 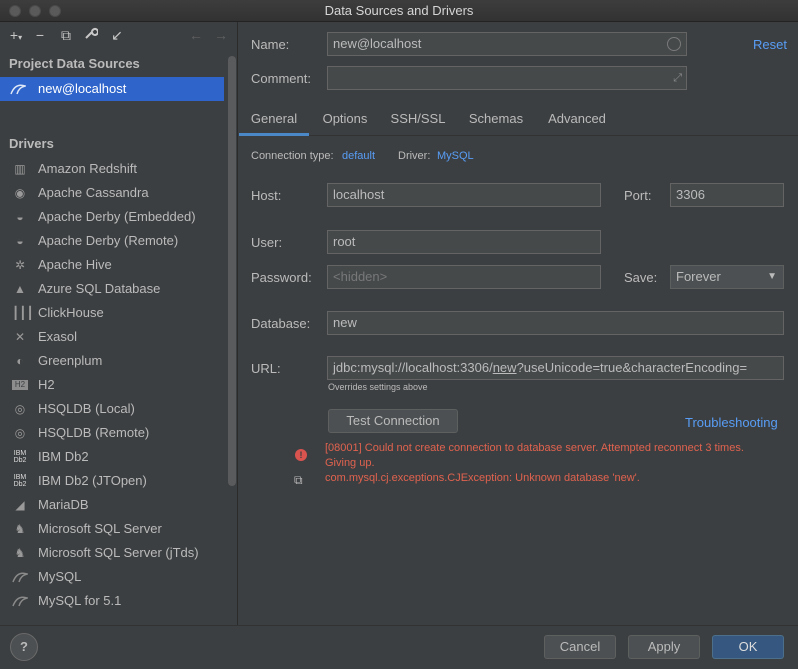 What do you see at coordinates (731, 422) in the screenshot?
I see `troubleshooting-link: Troubleshooting` at bounding box center [731, 422].